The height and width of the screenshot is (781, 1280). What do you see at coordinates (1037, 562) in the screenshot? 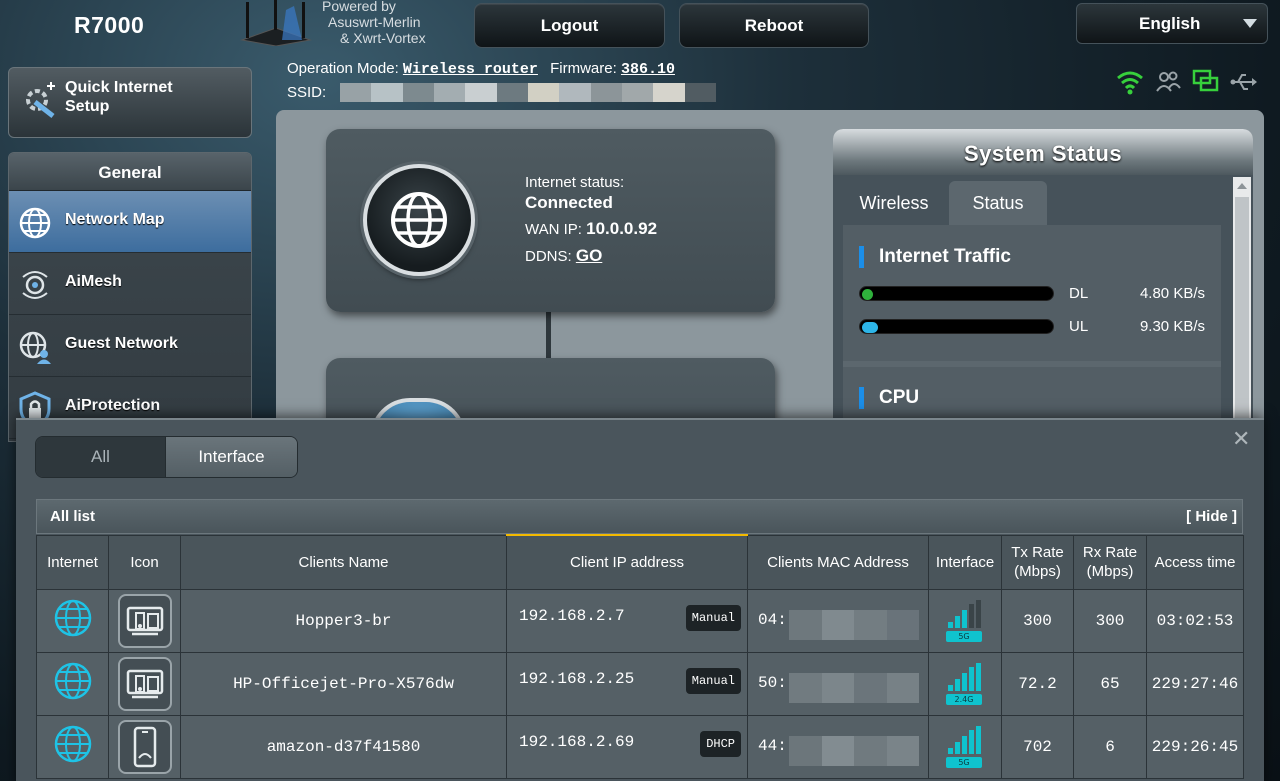
I see `col-tx-rate: Tx Rate (Mbps)` at bounding box center [1037, 562].